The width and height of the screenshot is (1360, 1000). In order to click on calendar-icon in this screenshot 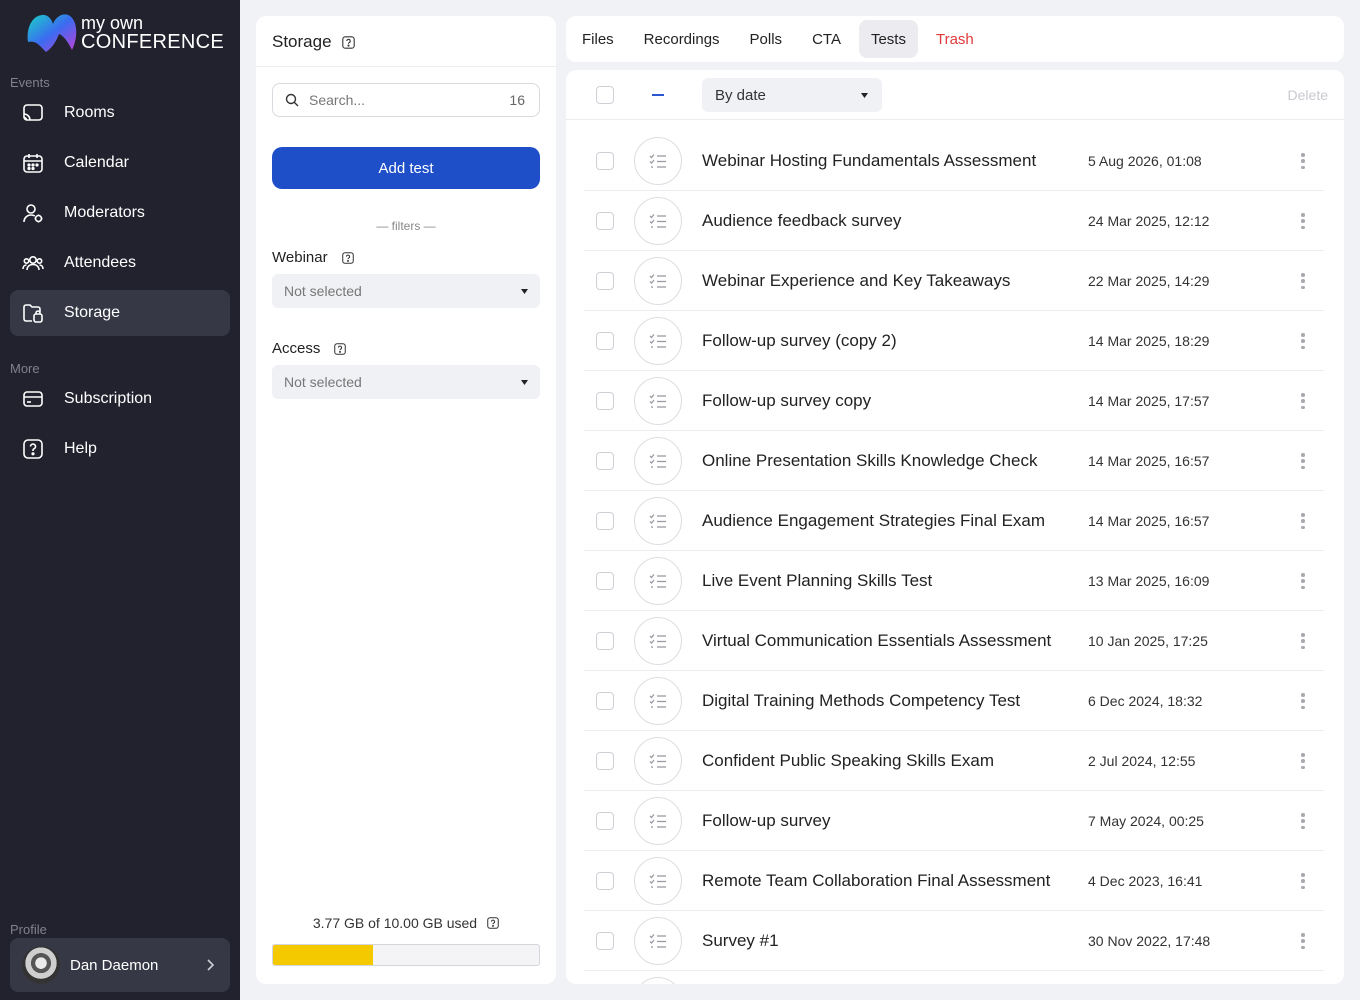, I will do `click(33, 163)`.